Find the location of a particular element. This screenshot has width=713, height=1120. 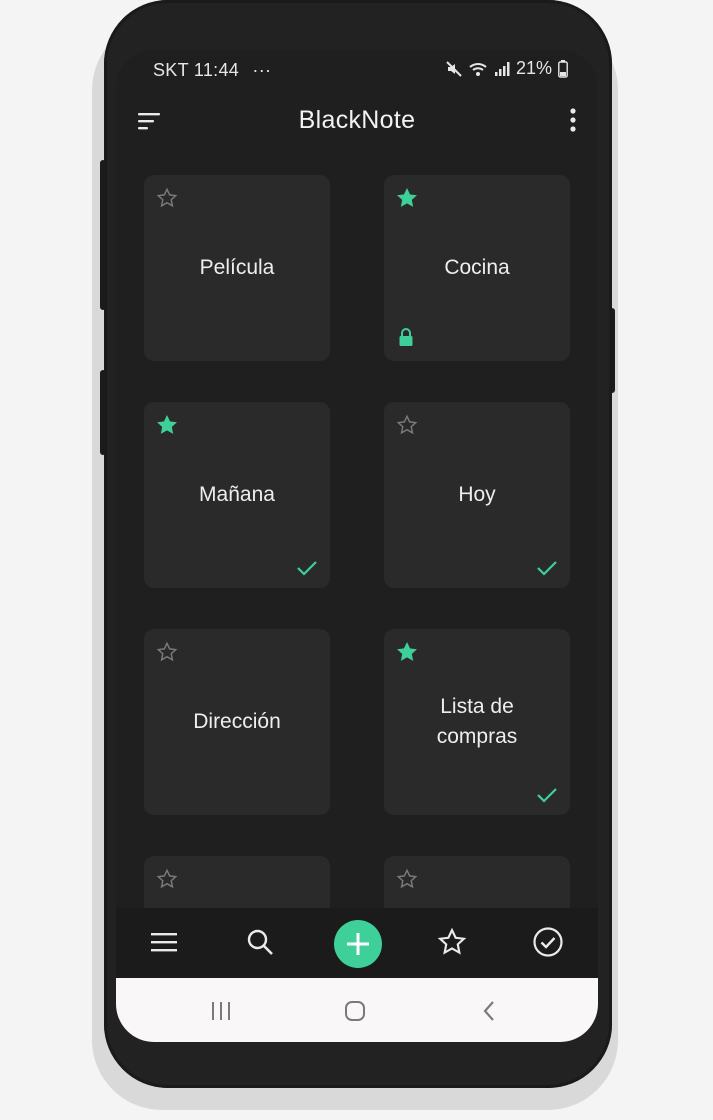

nav-done-button is located at coordinates (548, 942).